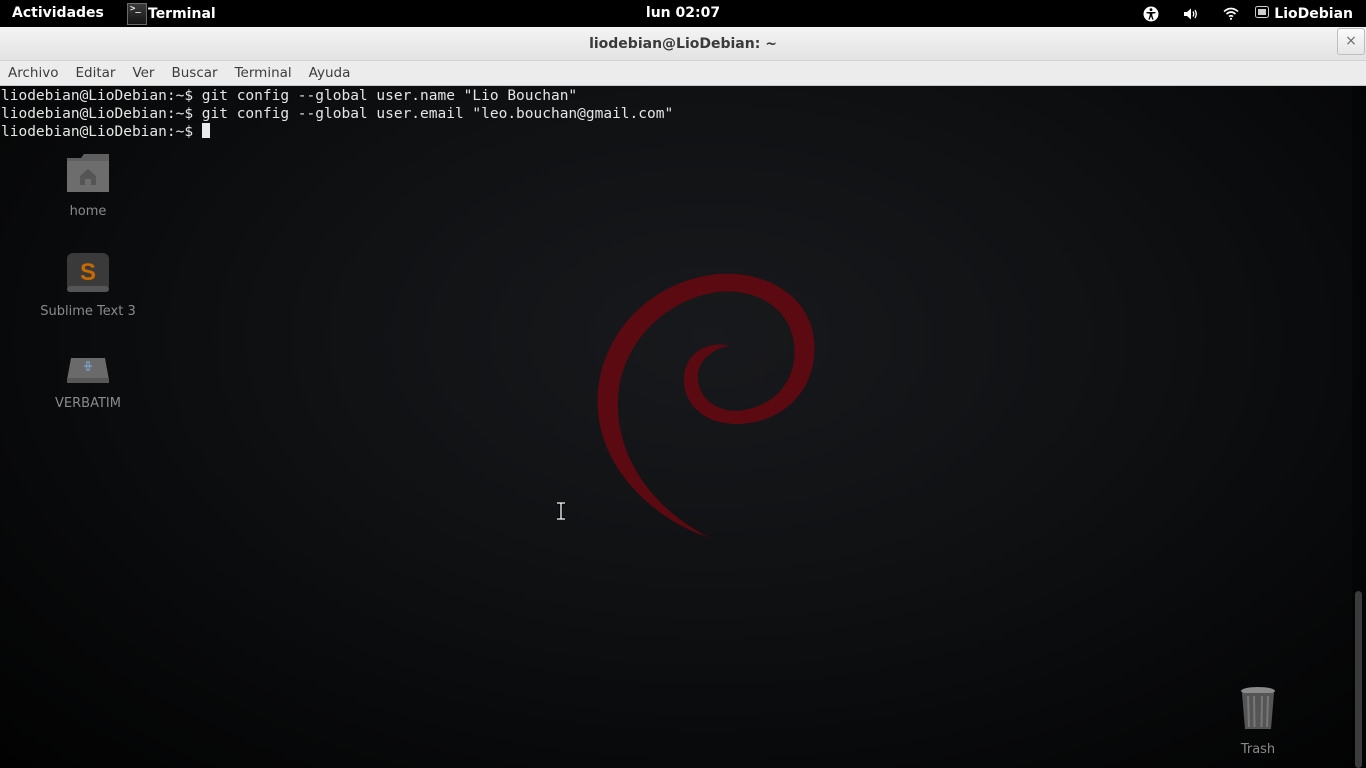  Describe the element at coordinates (561, 511) in the screenshot. I see `ibeam-cursor-icon` at that location.